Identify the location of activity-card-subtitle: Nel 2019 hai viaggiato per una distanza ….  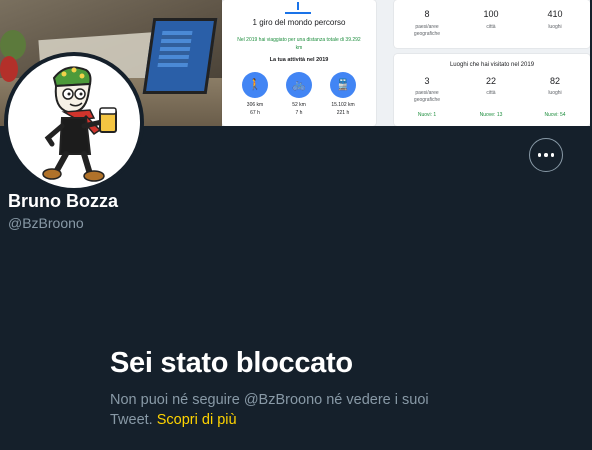
(299, 44).